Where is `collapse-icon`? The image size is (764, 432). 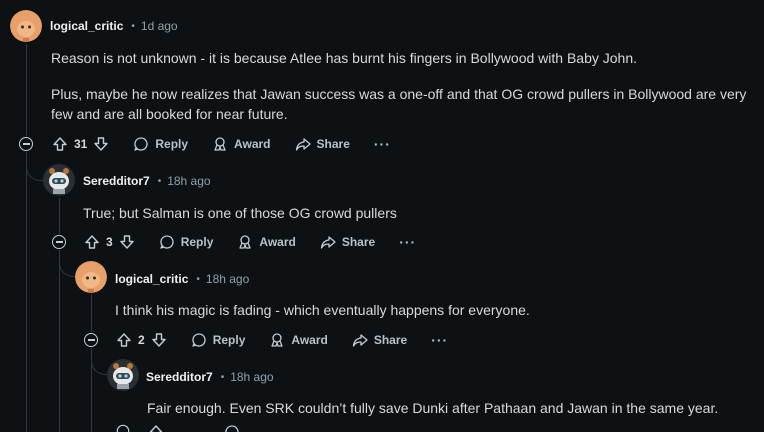 collapse-icon is located at coordinates (123, 428).